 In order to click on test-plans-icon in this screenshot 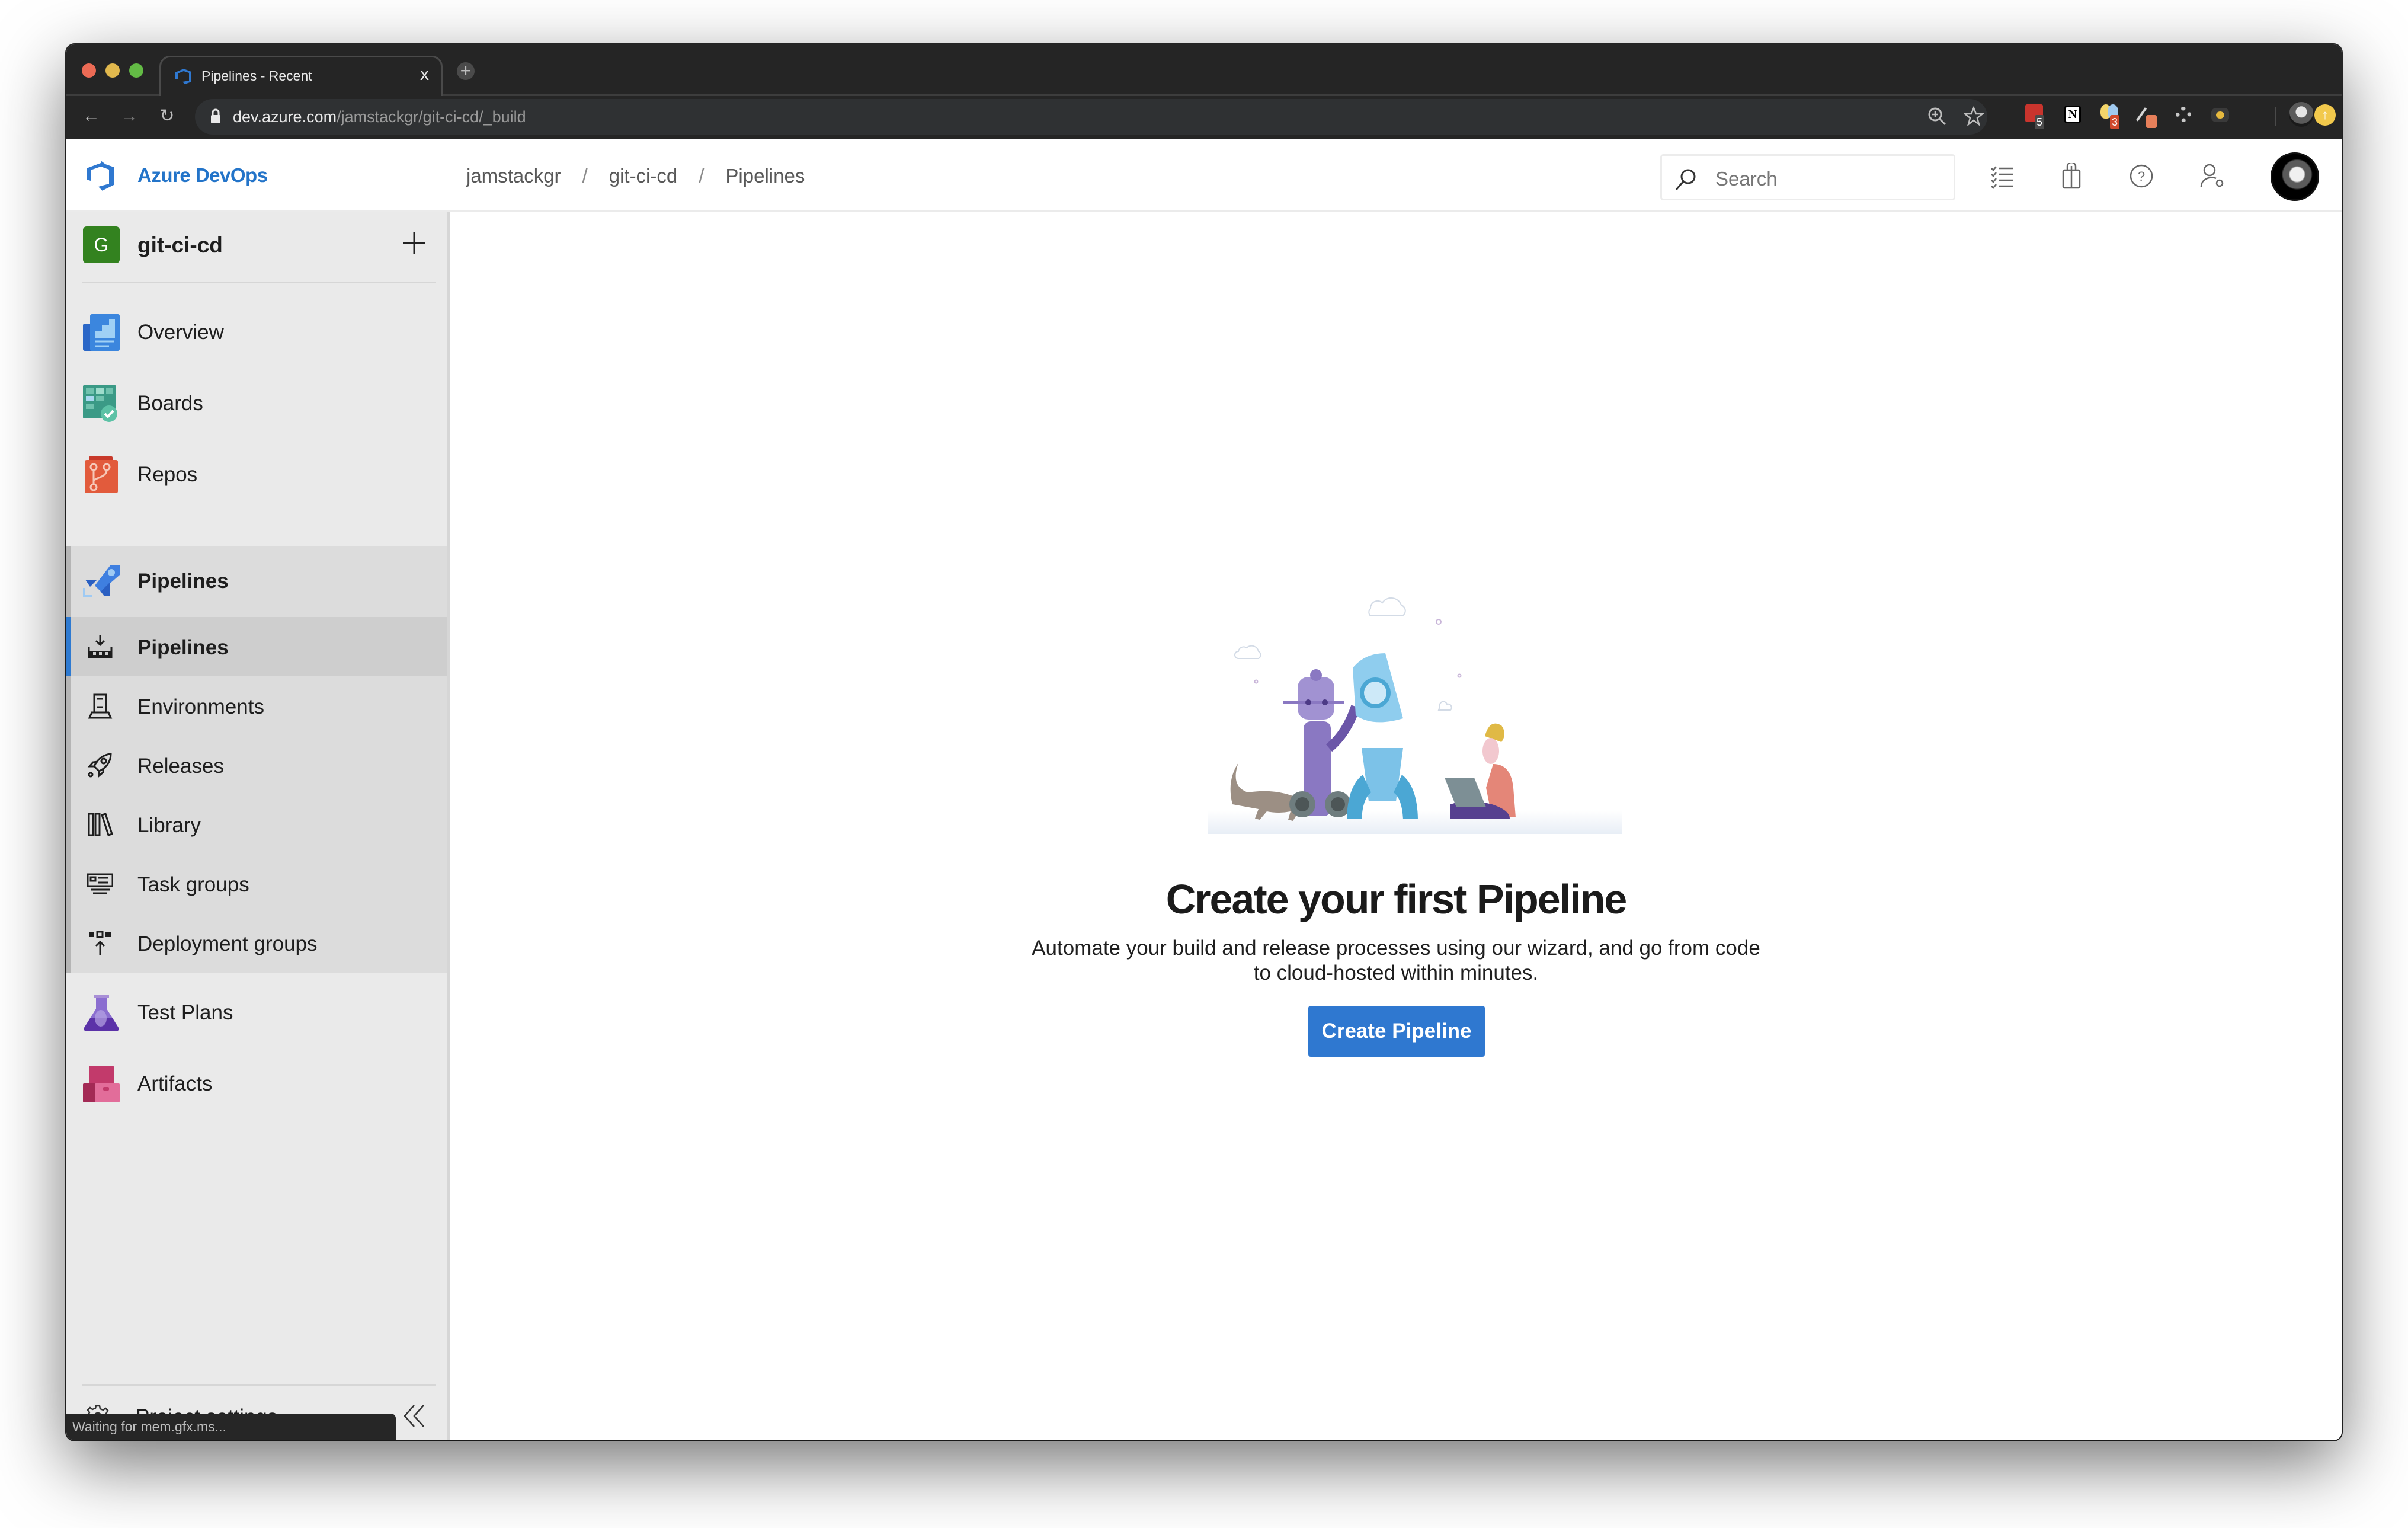, I will do `click(101, 1013)`.